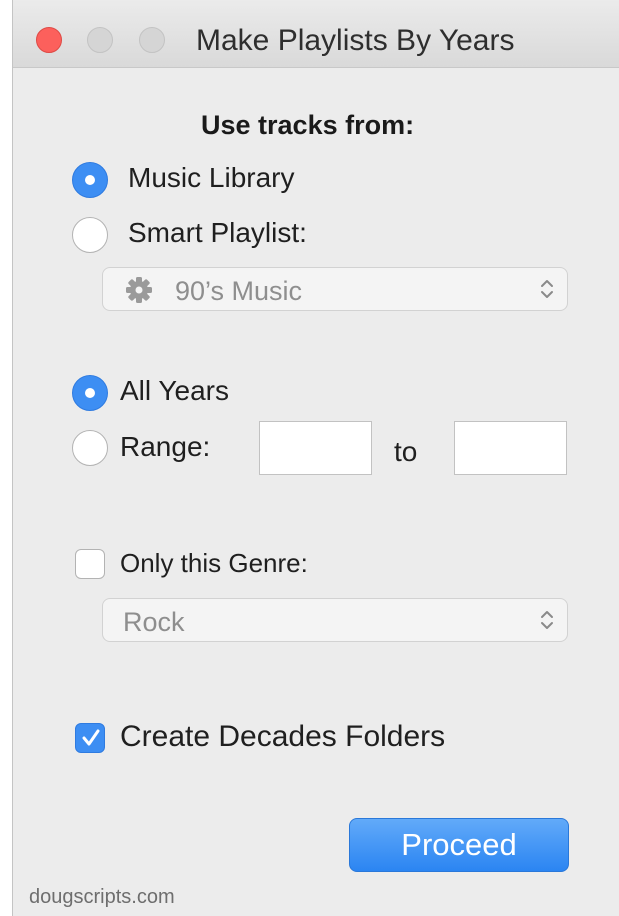 The width and height of the screenshot is (619, 916). What do you see at coordinates (139, 292) in the screenshot?
I see `gear-icon` at bounding box center [139, 292].